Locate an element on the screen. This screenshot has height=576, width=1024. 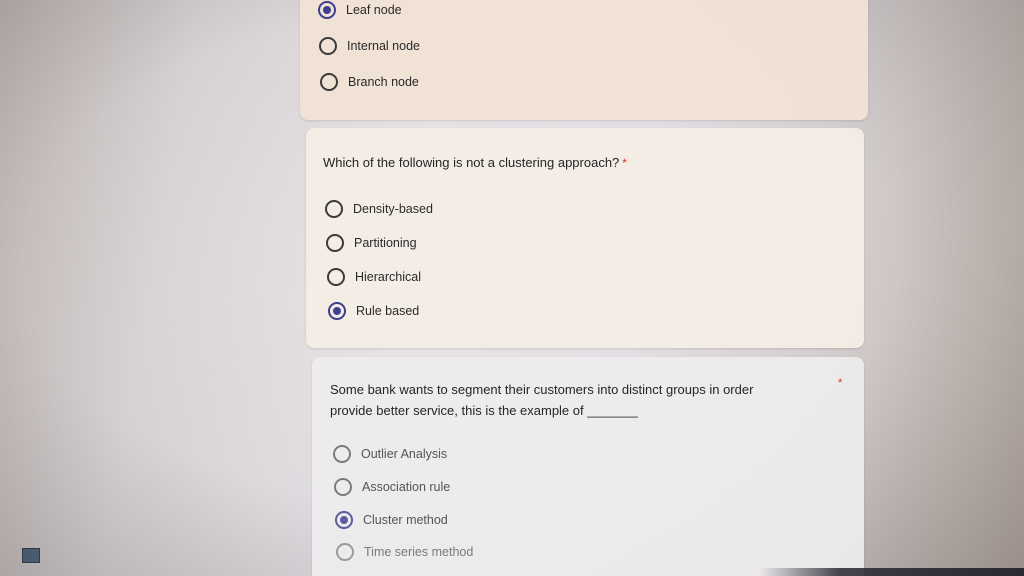
option-association-rule: Association rule is located at coordinates (392, 487).